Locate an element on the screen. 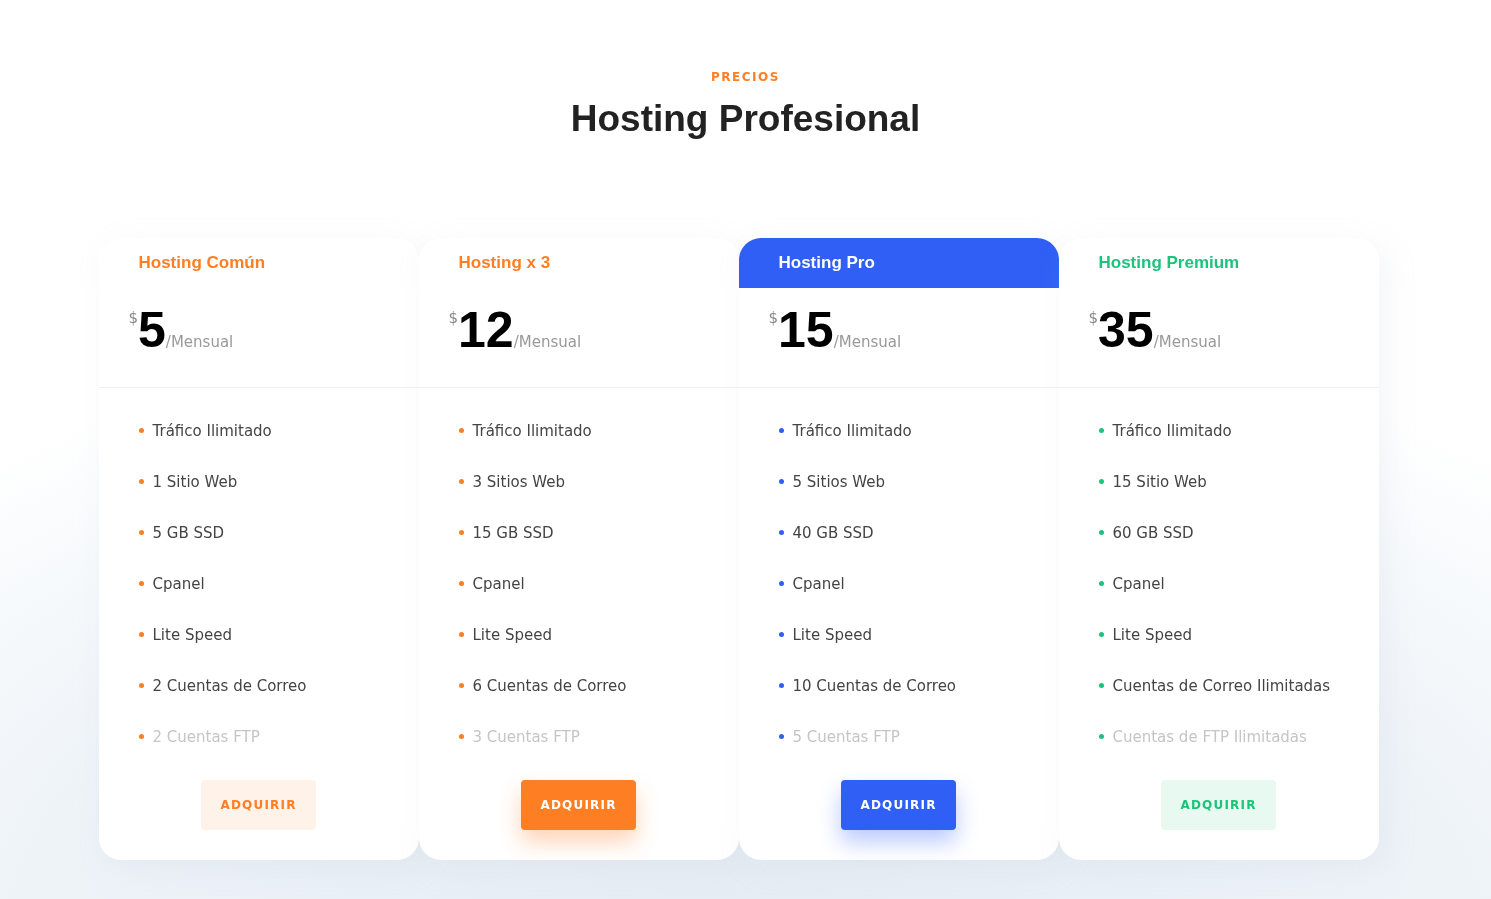  feature-text: 10 Cuentas de Correo is located at coordinates (874, 685).